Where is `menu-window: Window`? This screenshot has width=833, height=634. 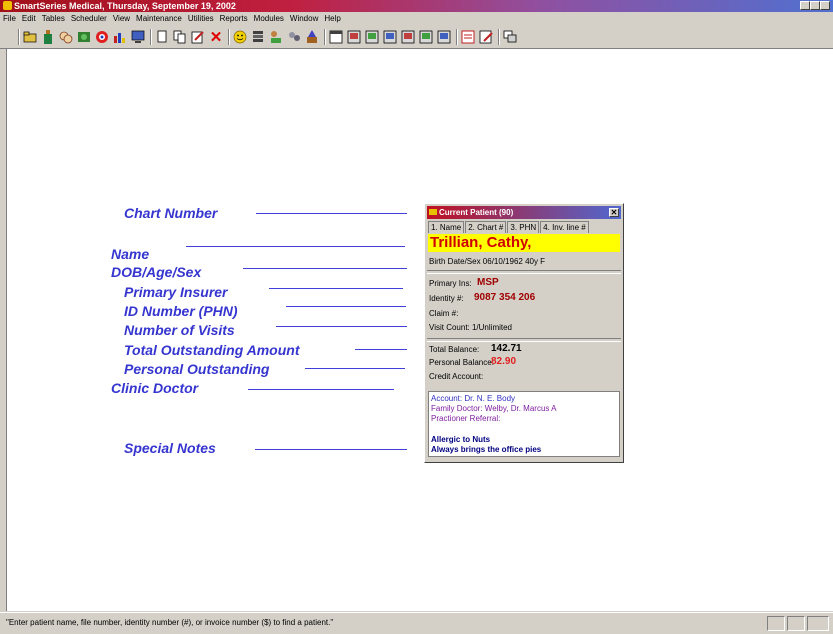
menu-window: Window is located at coordinates (304, 19).